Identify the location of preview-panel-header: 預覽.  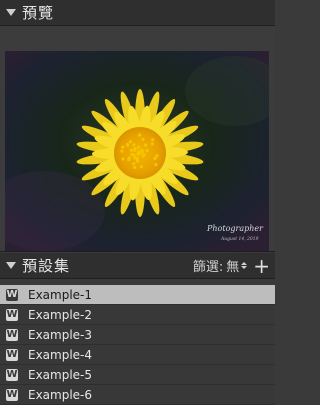
(137, 13).